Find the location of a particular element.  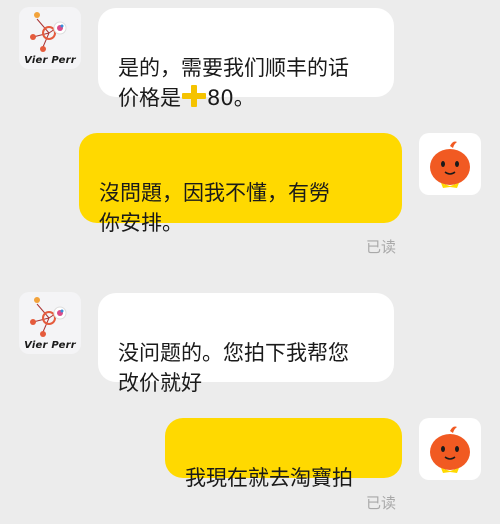

message-bubble-outgoing: 我現在就去淘寶拍 is located at coordinates (283, 454).